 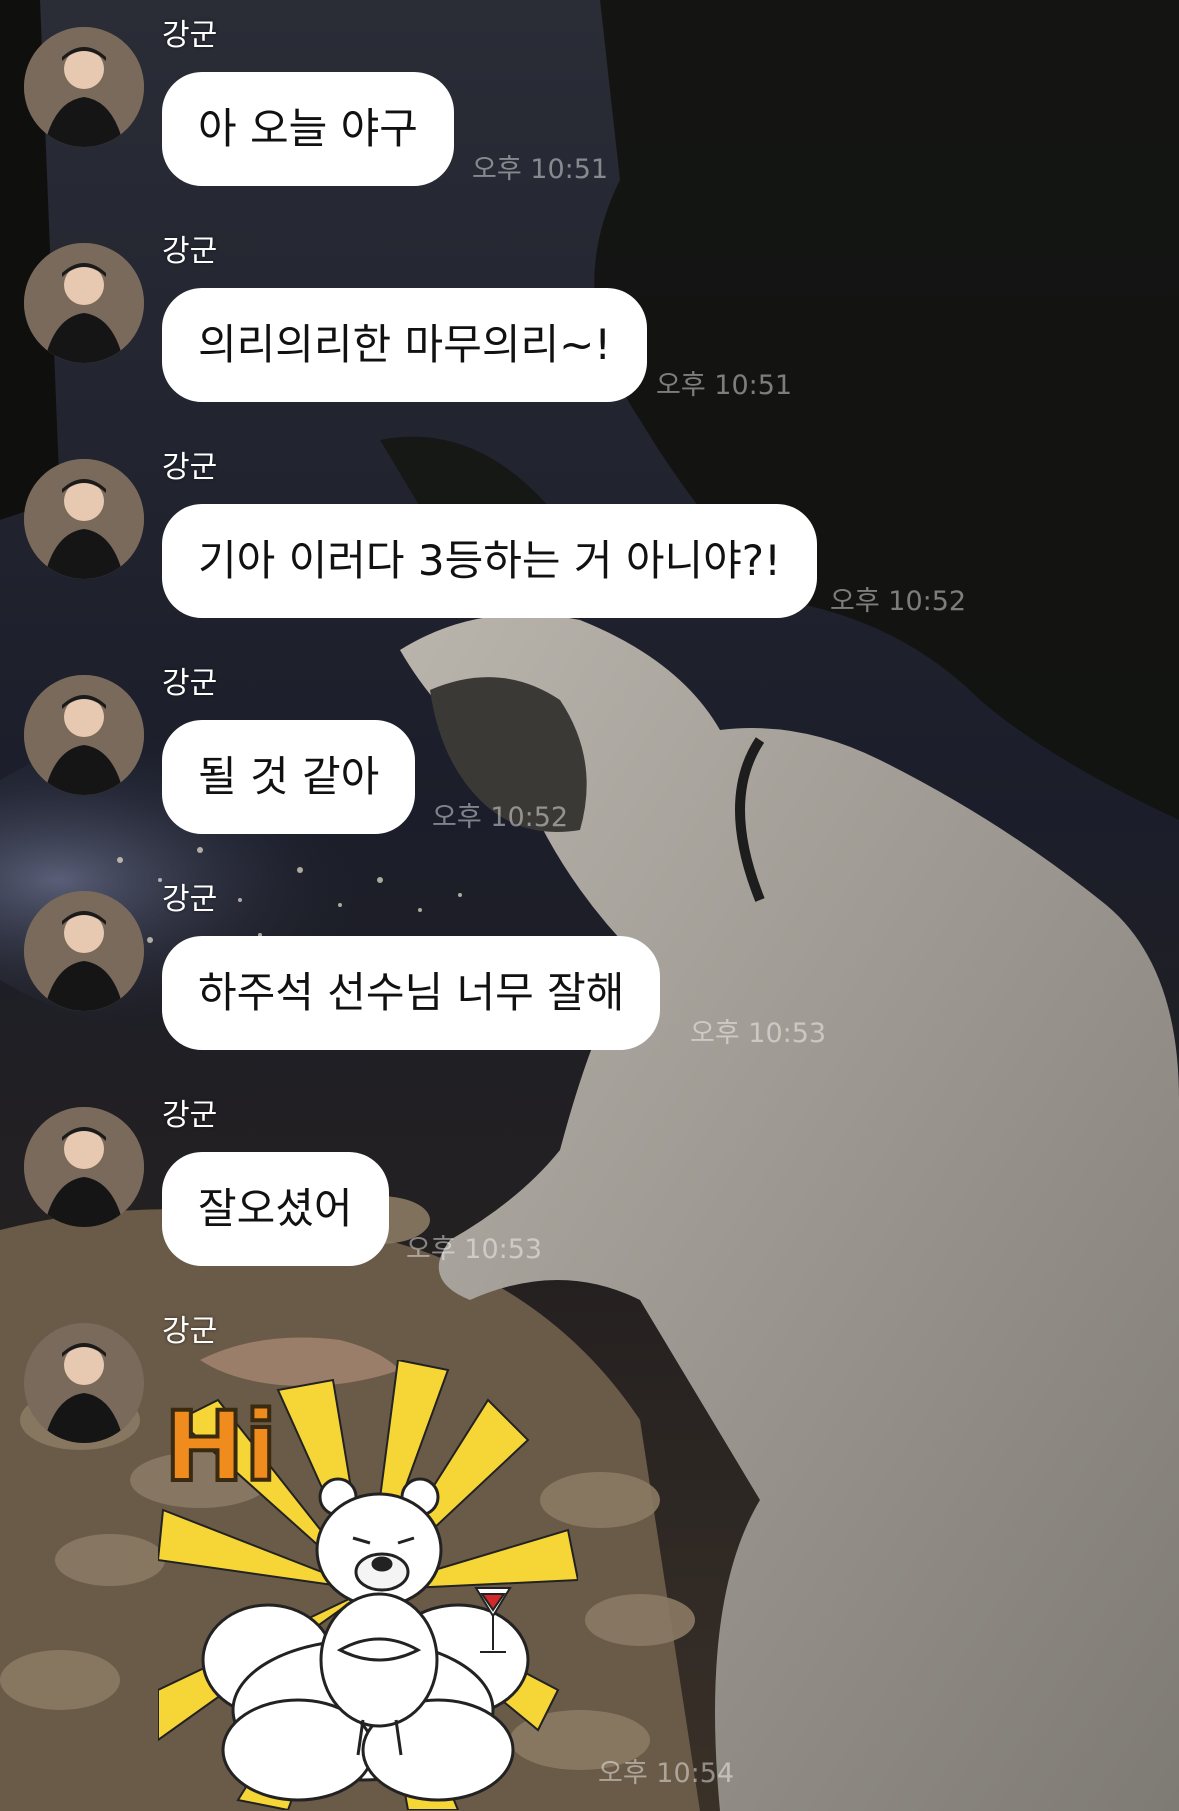 What do you see at coordinates (275, 1209) in the screenshot?
I see `message-bubble: 잘오셨어` at bounding box center [275, 1209].